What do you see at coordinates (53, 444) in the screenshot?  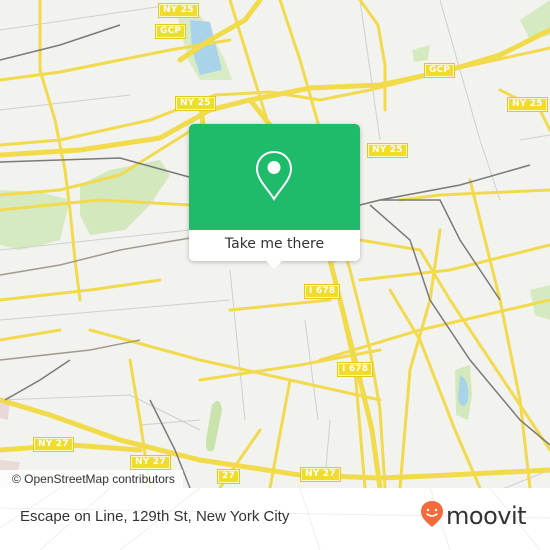 I see `shield-ny27-left: NY 27` at bounding box center [53, 444].